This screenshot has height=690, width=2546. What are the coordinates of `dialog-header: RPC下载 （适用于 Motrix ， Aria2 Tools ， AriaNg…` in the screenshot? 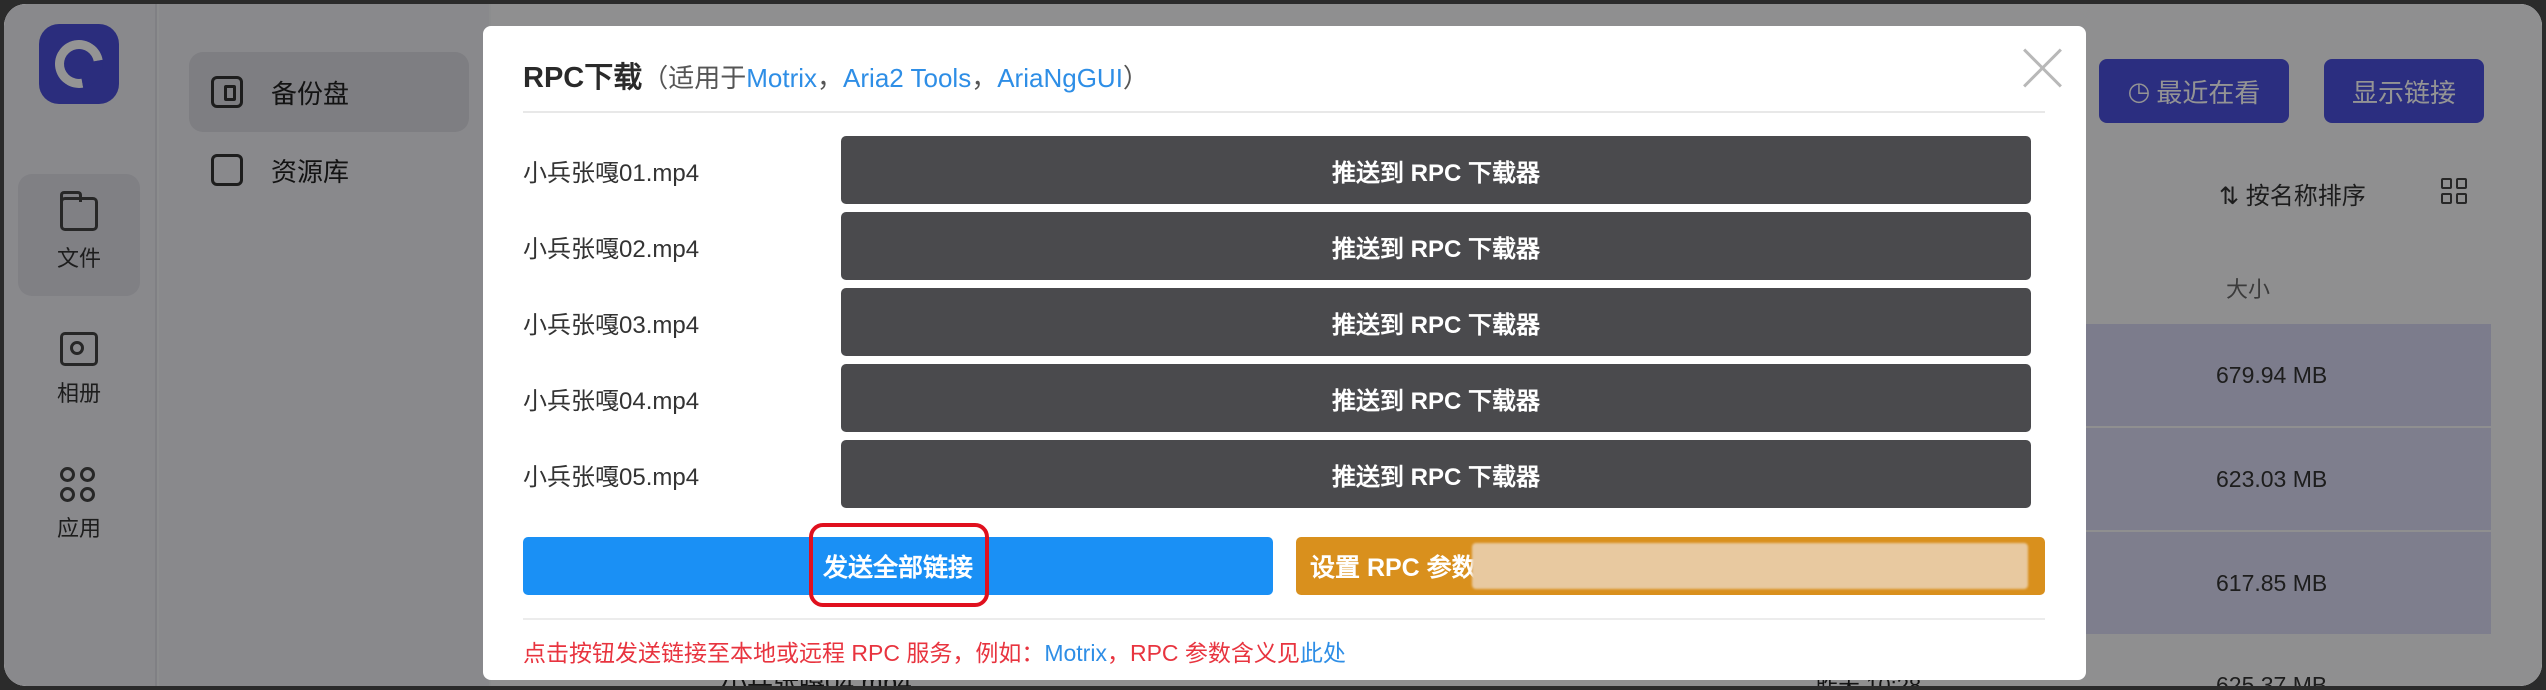 It's located at (836, 74).